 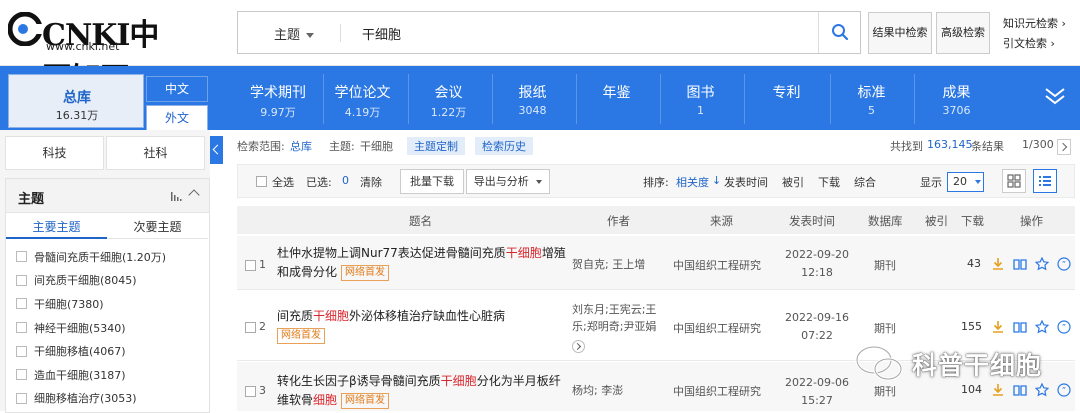 What do you see at coordinates (177, 118) in the screenshot?
I see `tab-foreign: 外文` at bounding box center [177, 118].